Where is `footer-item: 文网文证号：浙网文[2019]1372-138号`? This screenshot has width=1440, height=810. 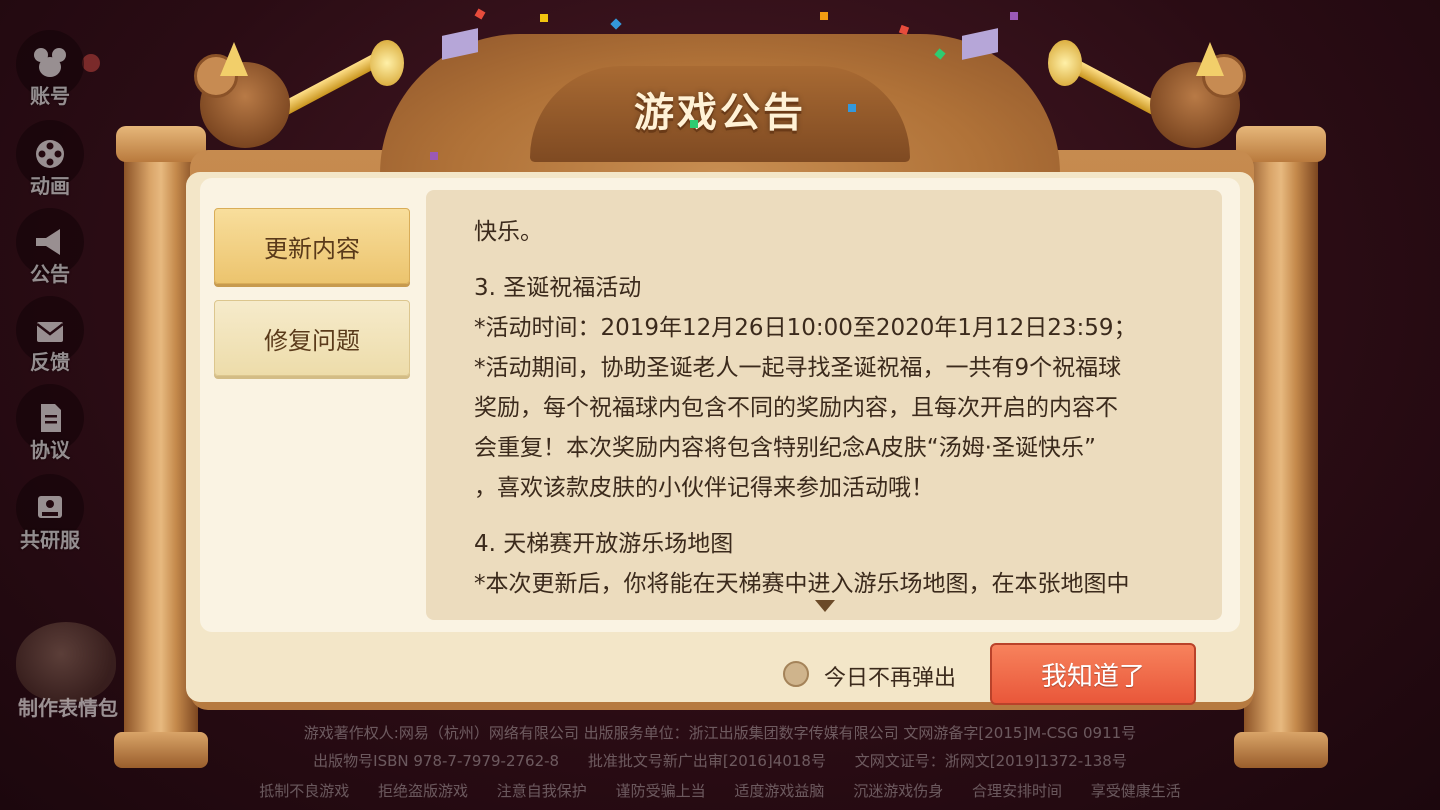
footer-item: 文网文证号：浙网文[2019]1372-138号 is located at coordinates (990, 761).